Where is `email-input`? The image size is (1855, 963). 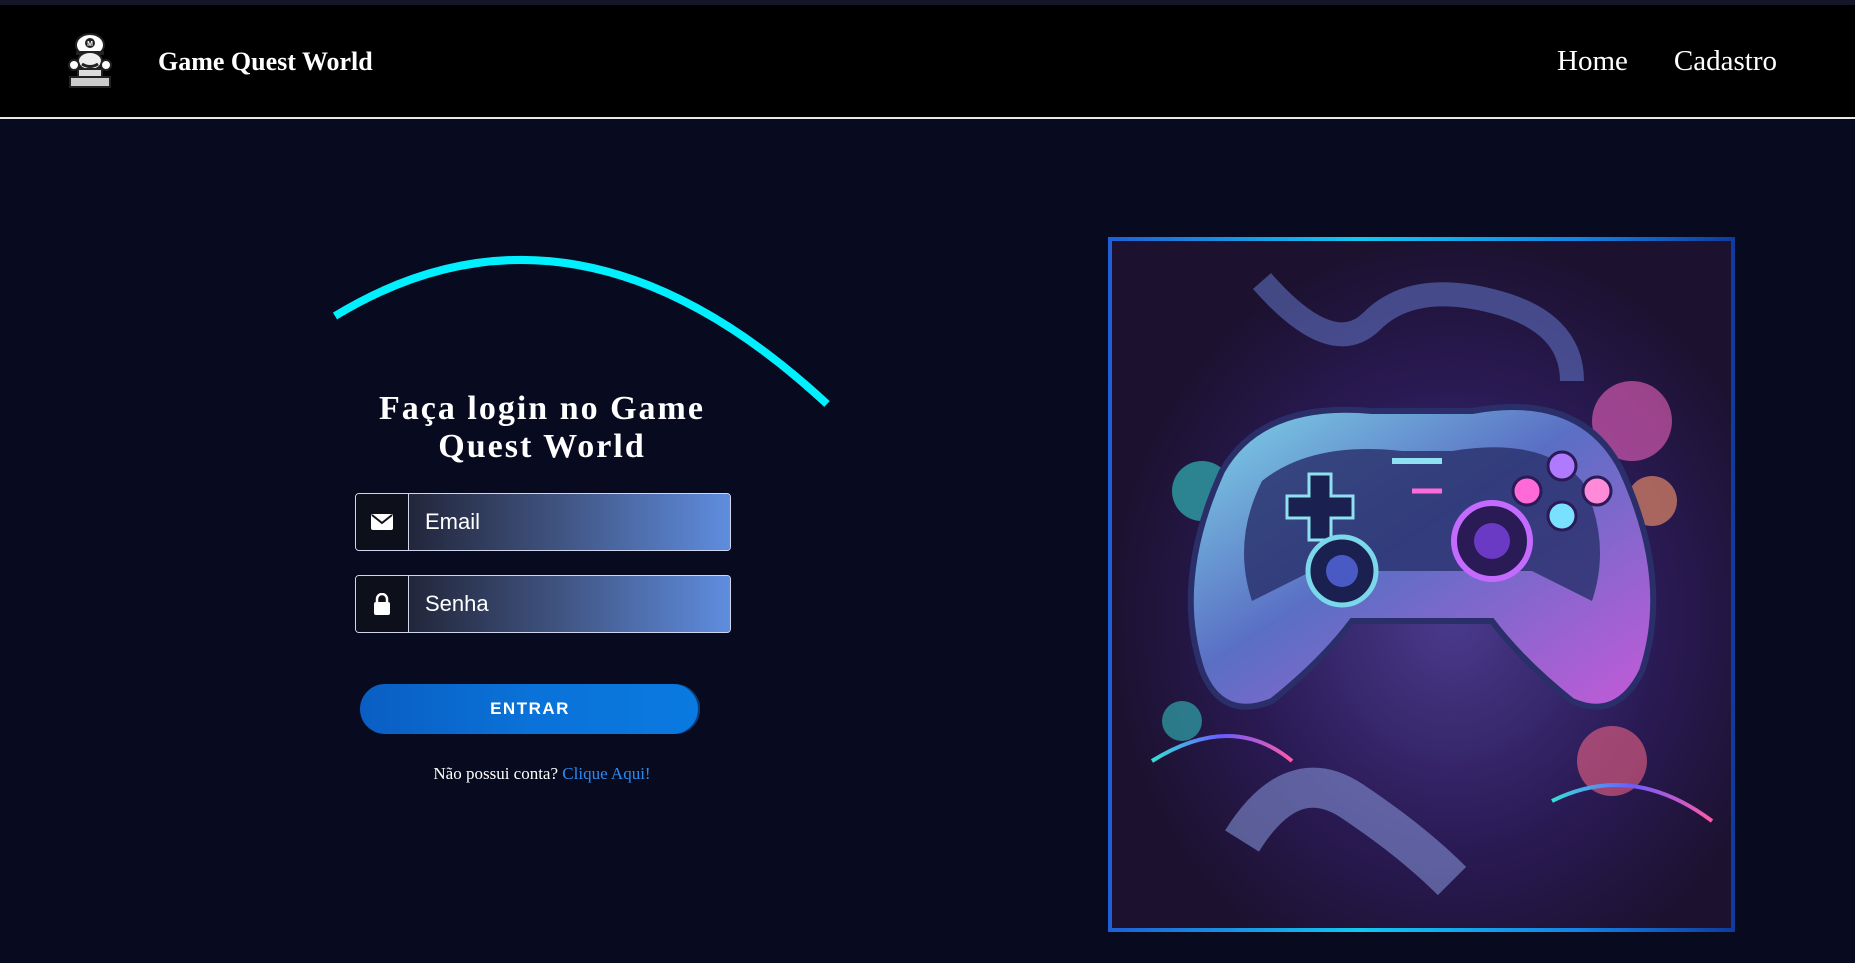
email-input is located at coordinates (569, 522).